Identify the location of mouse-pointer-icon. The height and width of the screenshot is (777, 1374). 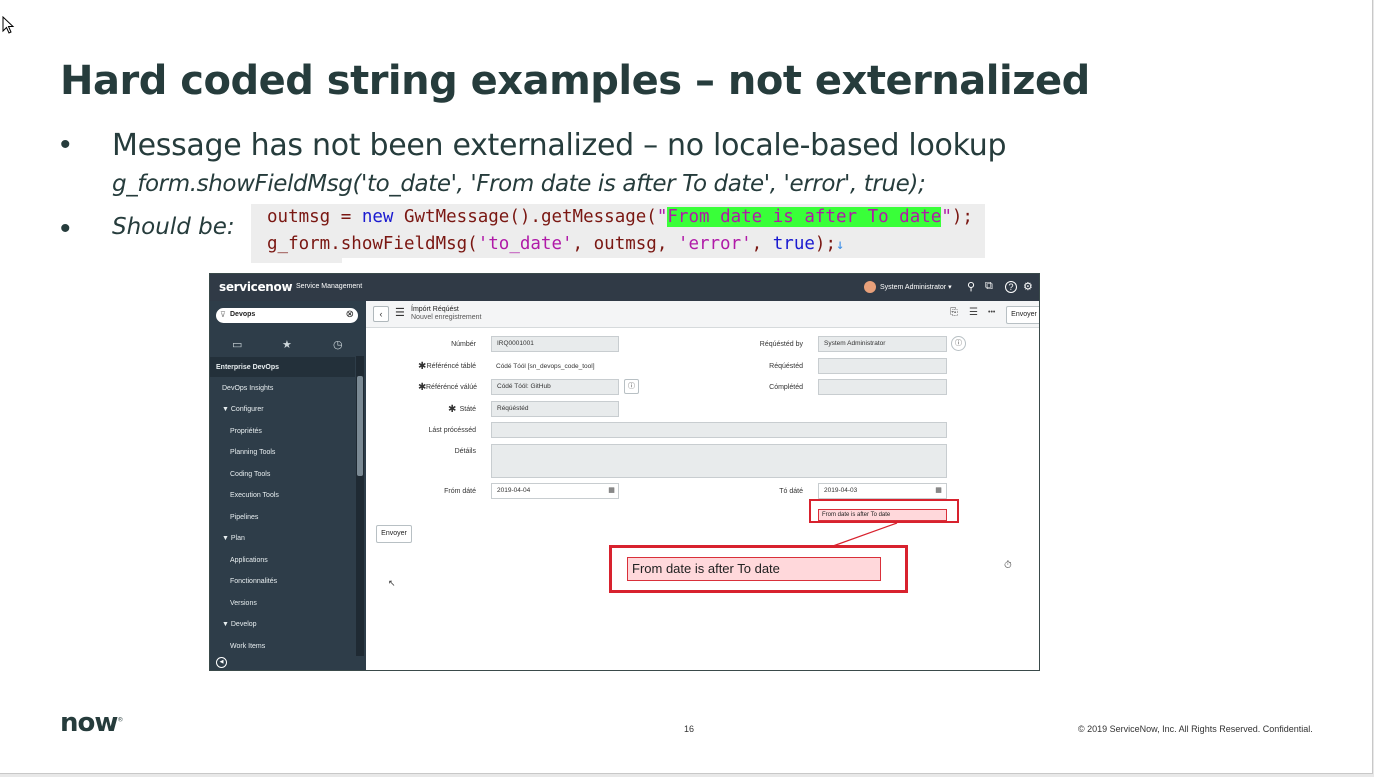
(8, 25).